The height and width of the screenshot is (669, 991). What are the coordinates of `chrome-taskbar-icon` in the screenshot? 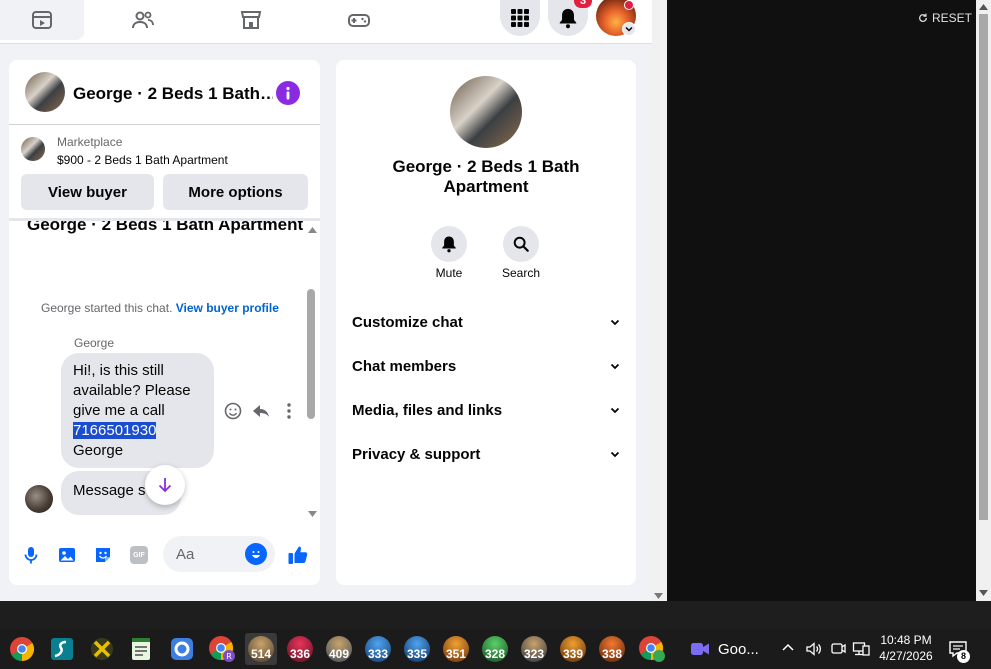 It's located at (22, 649).